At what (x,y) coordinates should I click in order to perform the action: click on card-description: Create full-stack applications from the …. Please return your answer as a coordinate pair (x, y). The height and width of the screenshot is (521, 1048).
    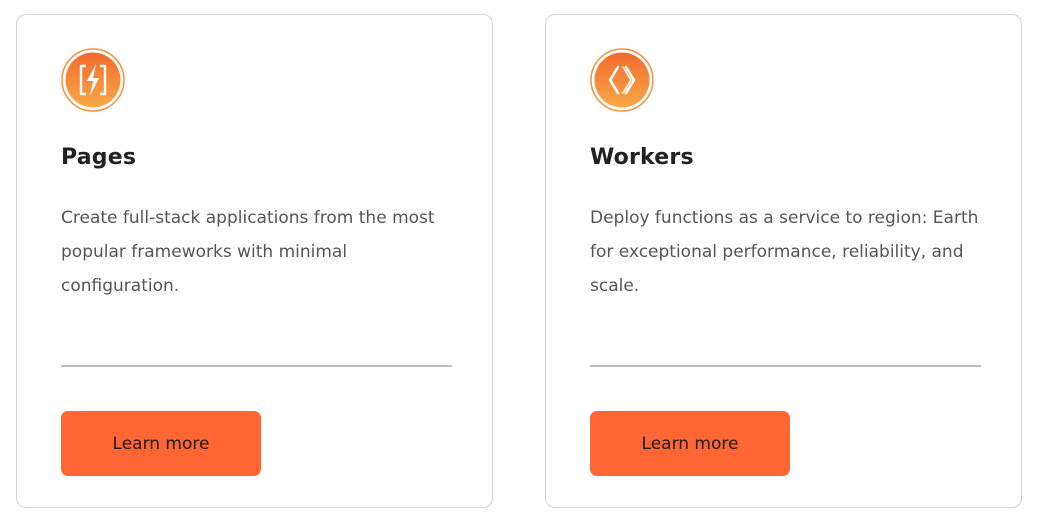
    Looking at the image, I should click on (248, 252).